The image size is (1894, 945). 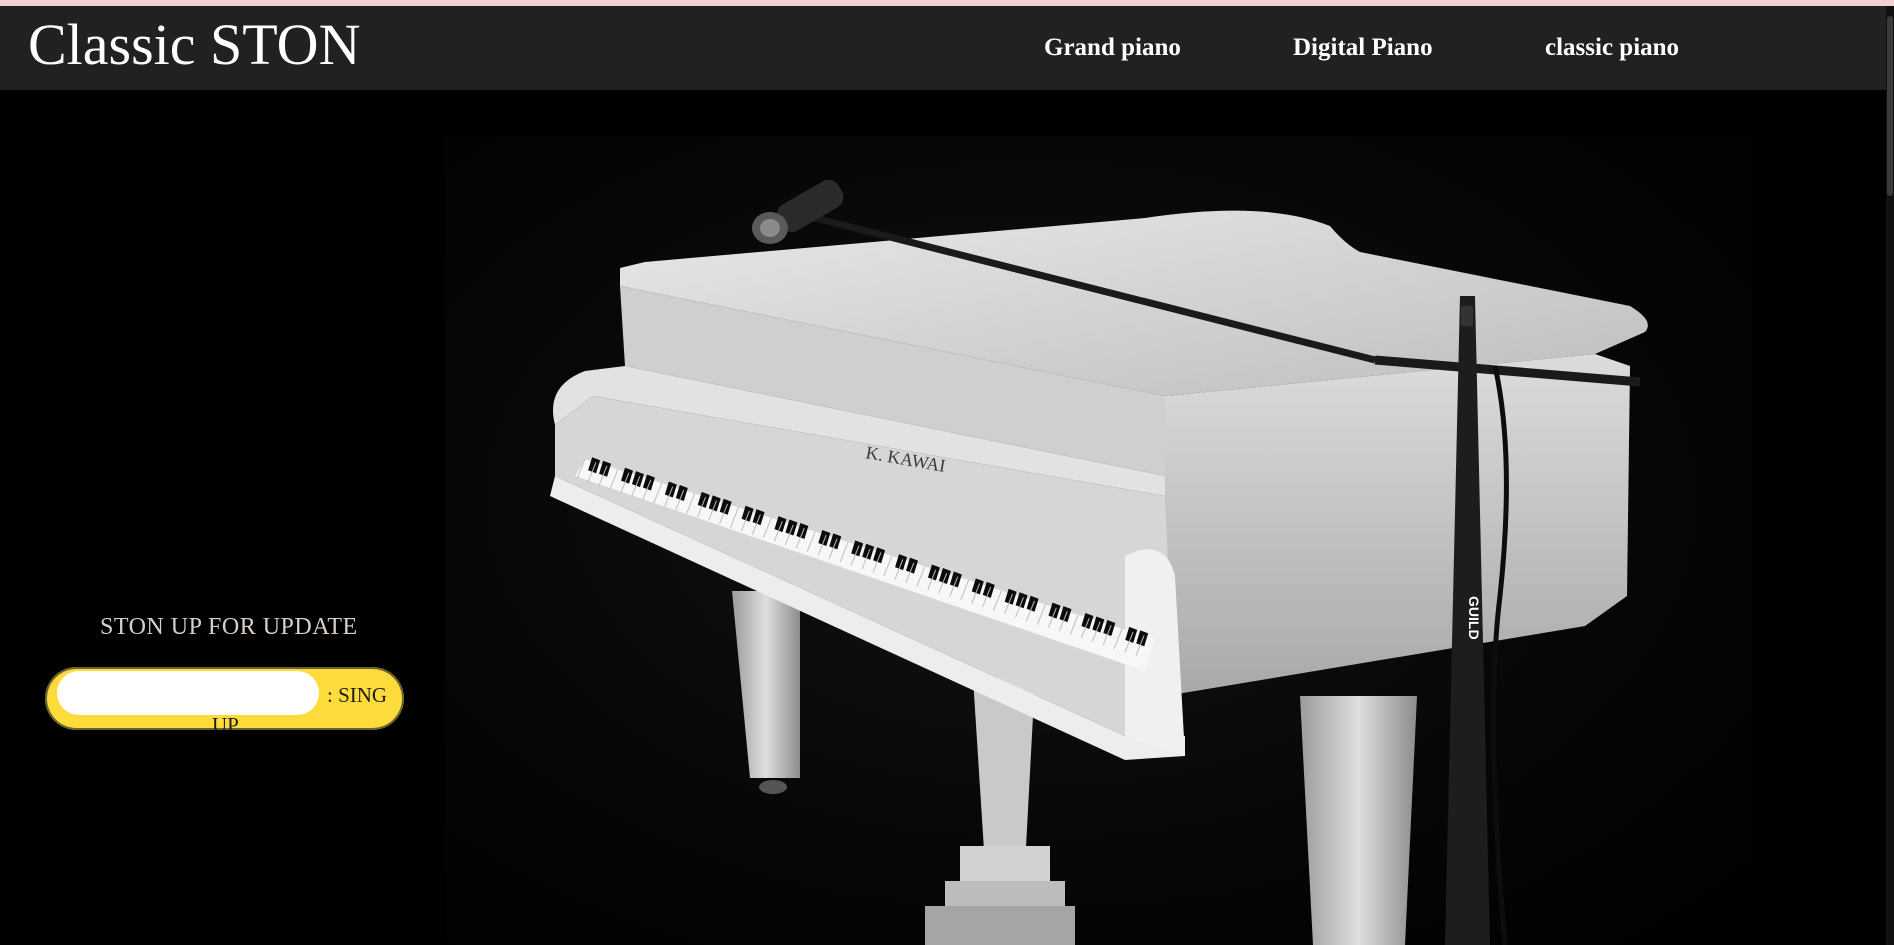 I want to click on scrollbar, so click(x=1890, y=475).